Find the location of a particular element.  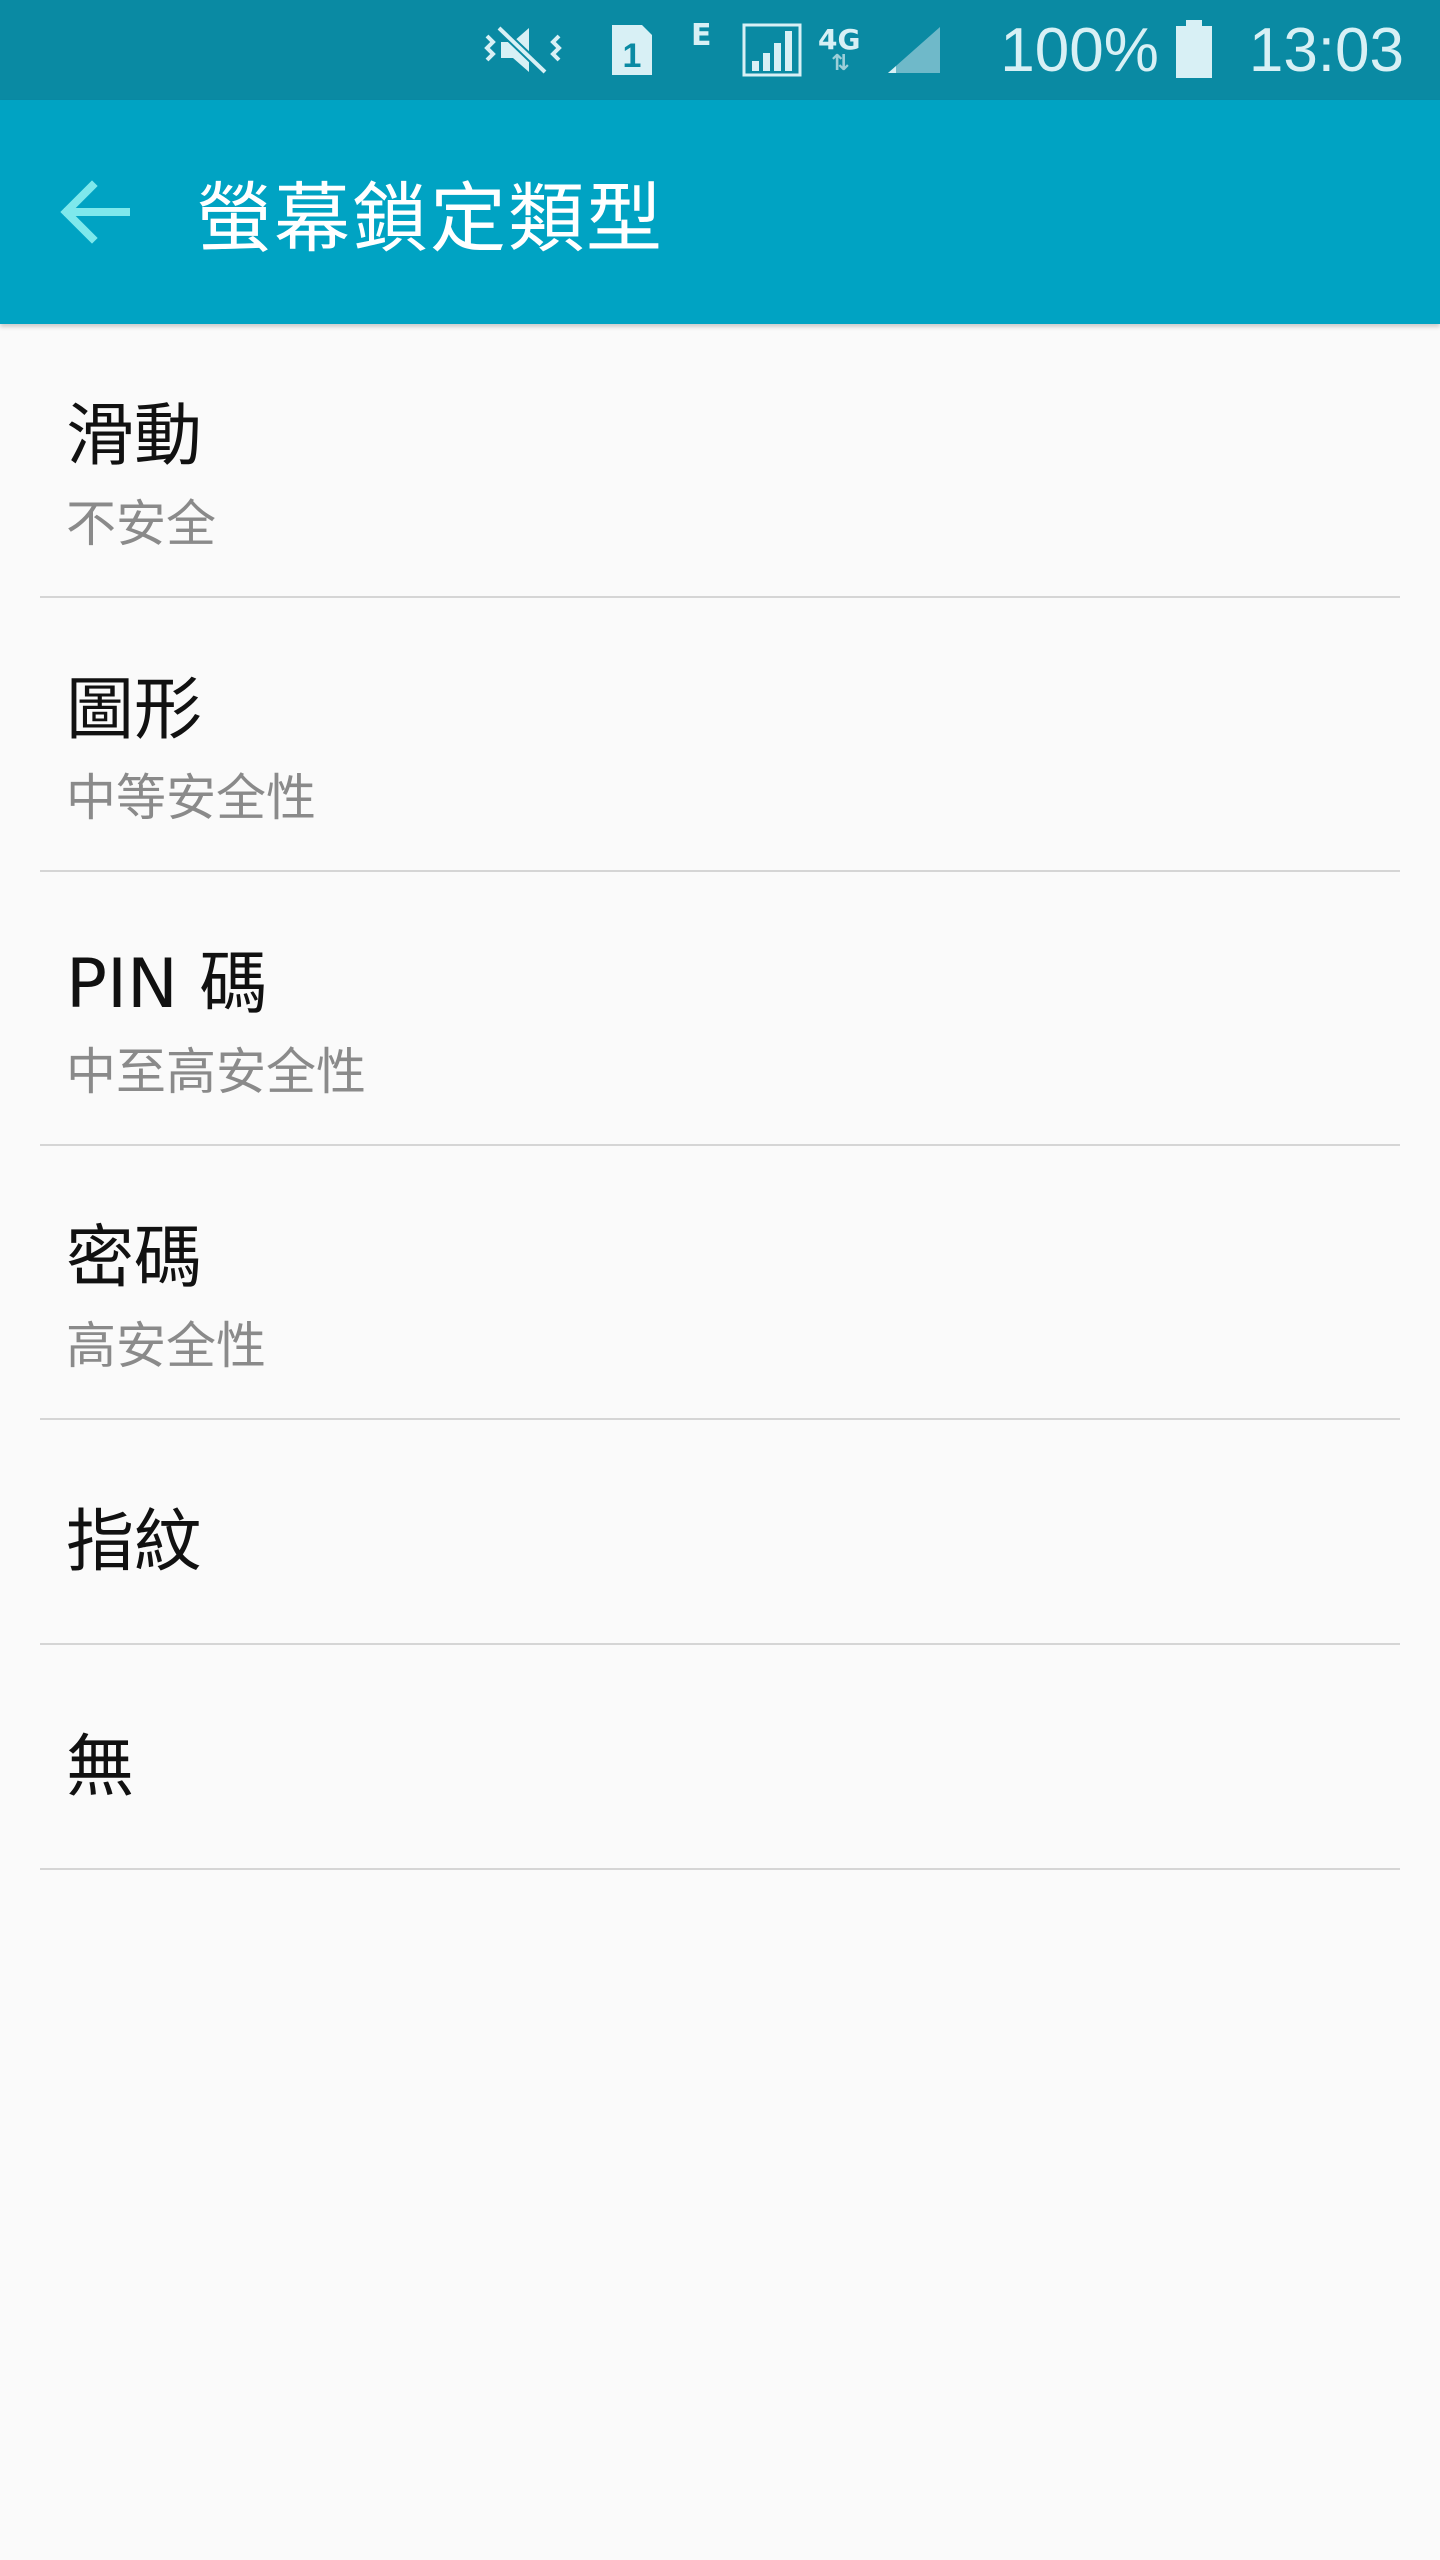

item-title: 無 is located at coordinates (100, 1767).